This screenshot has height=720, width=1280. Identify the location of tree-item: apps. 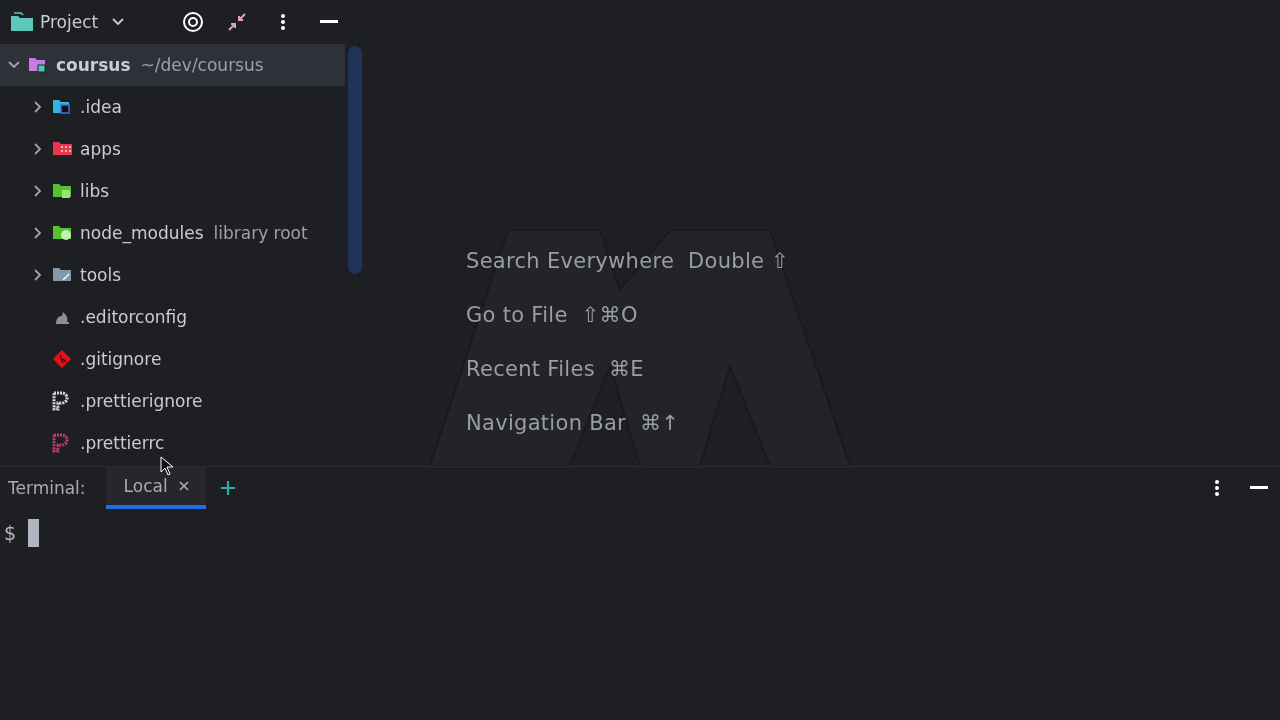
(172, 149).